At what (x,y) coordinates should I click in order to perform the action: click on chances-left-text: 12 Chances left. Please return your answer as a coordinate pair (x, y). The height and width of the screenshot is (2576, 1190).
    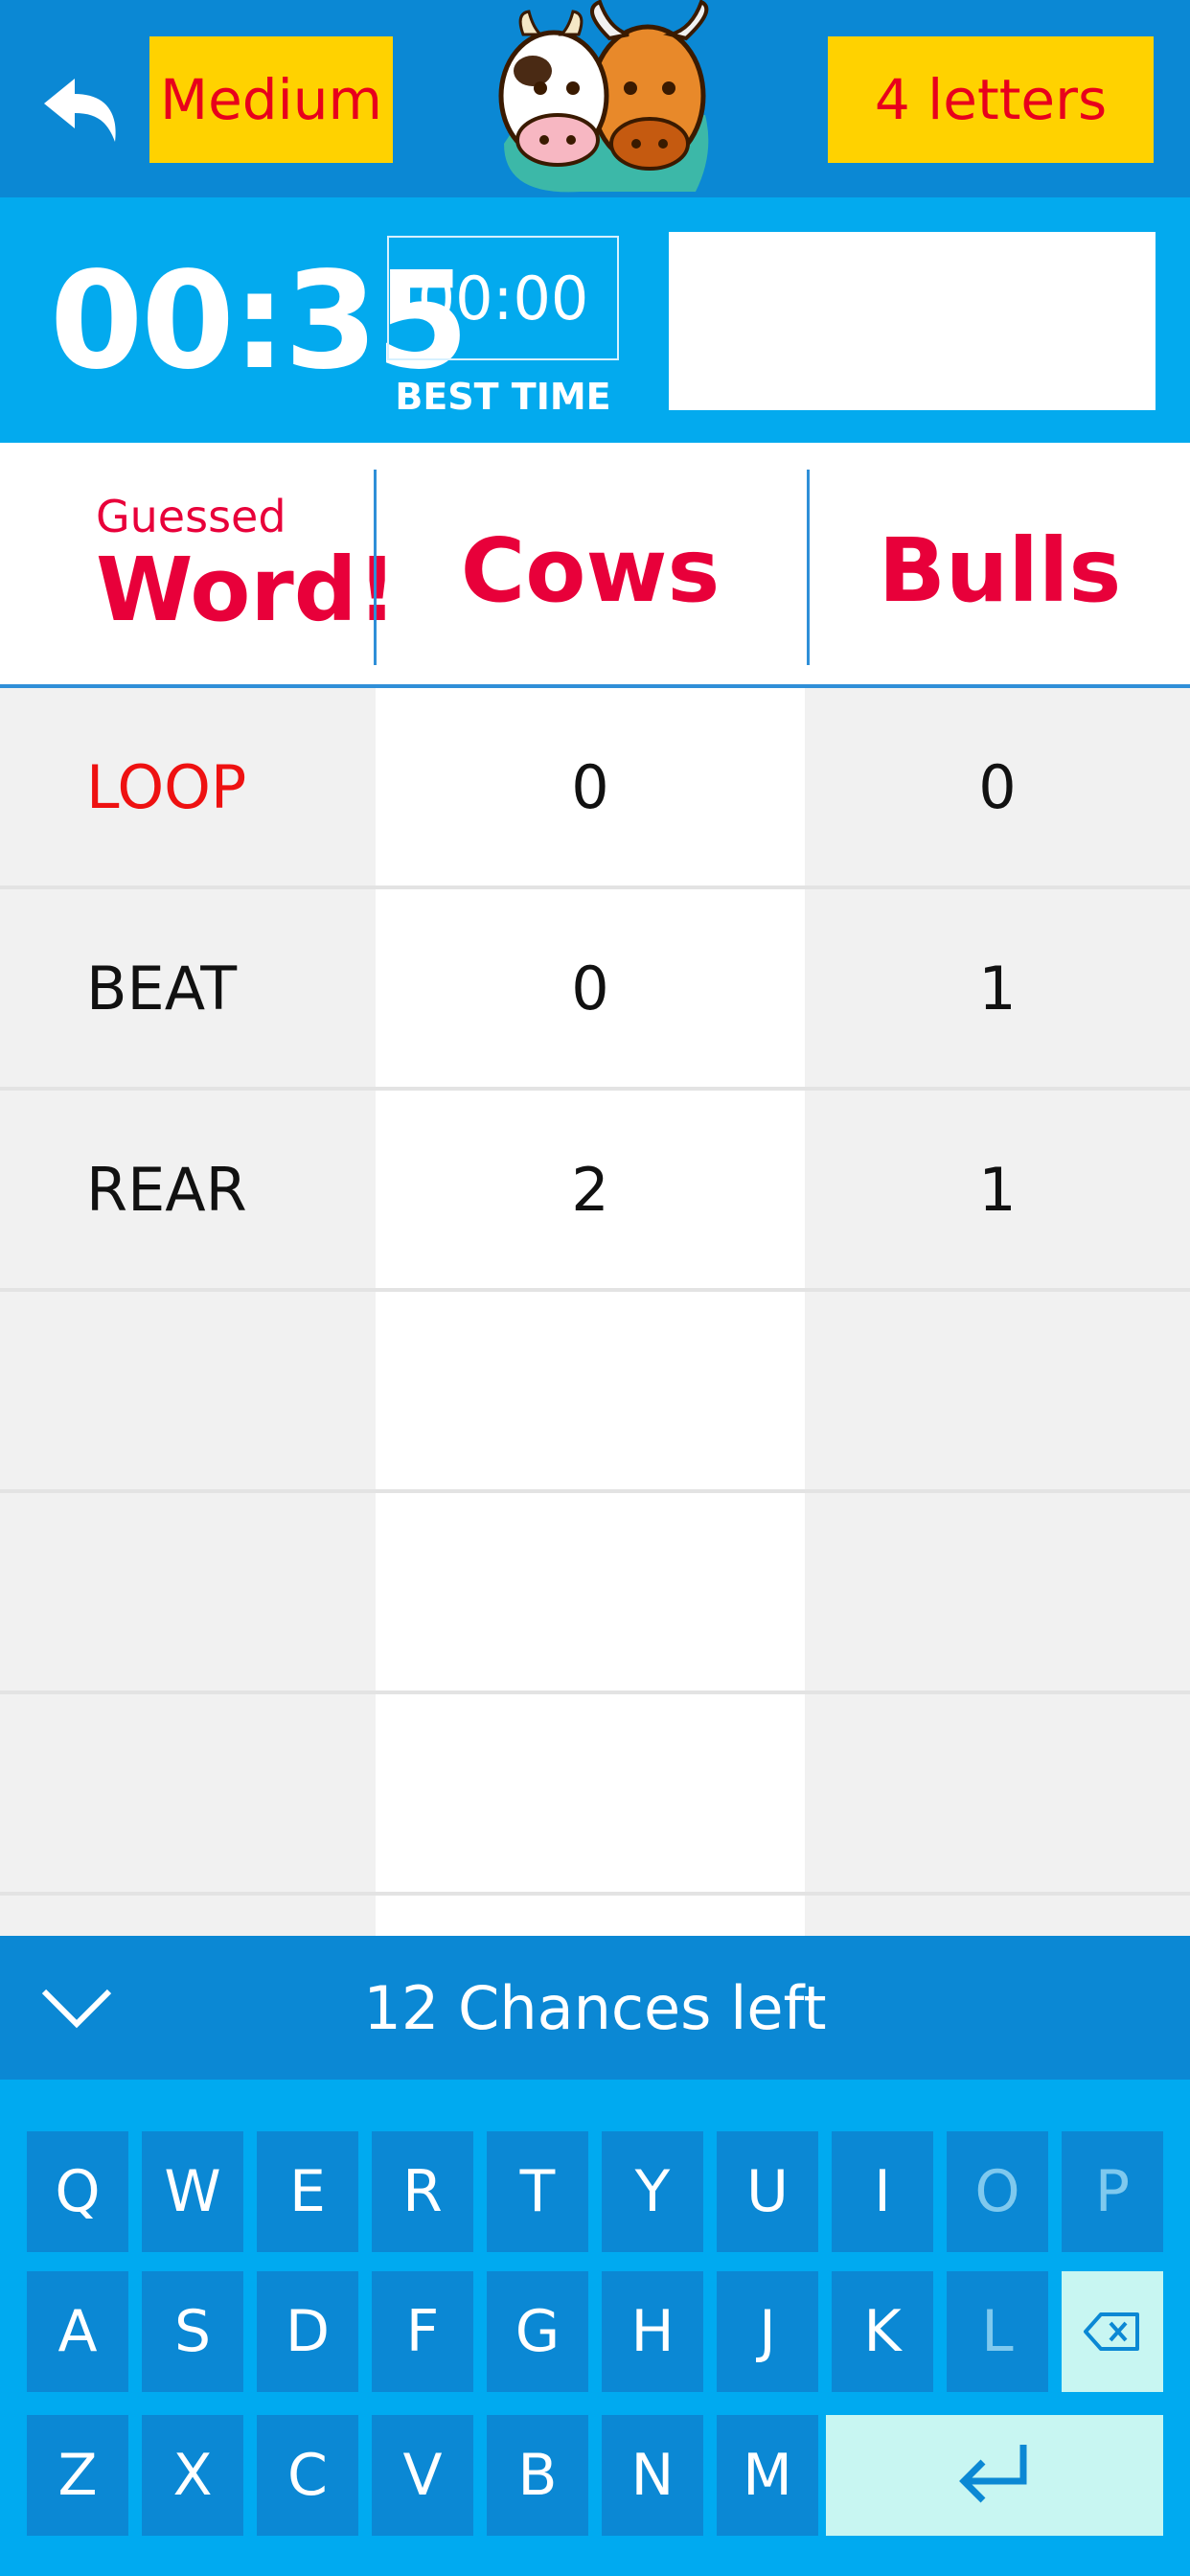
    Looking at the image, I should click on (595, 2007).